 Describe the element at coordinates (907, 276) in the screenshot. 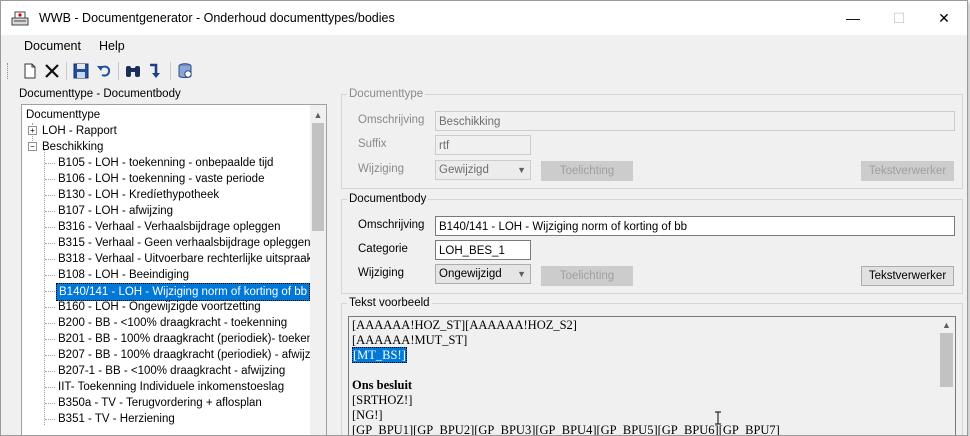

I see `documentbody-tekstverwerker-button: Tekstverwerker` at that location.